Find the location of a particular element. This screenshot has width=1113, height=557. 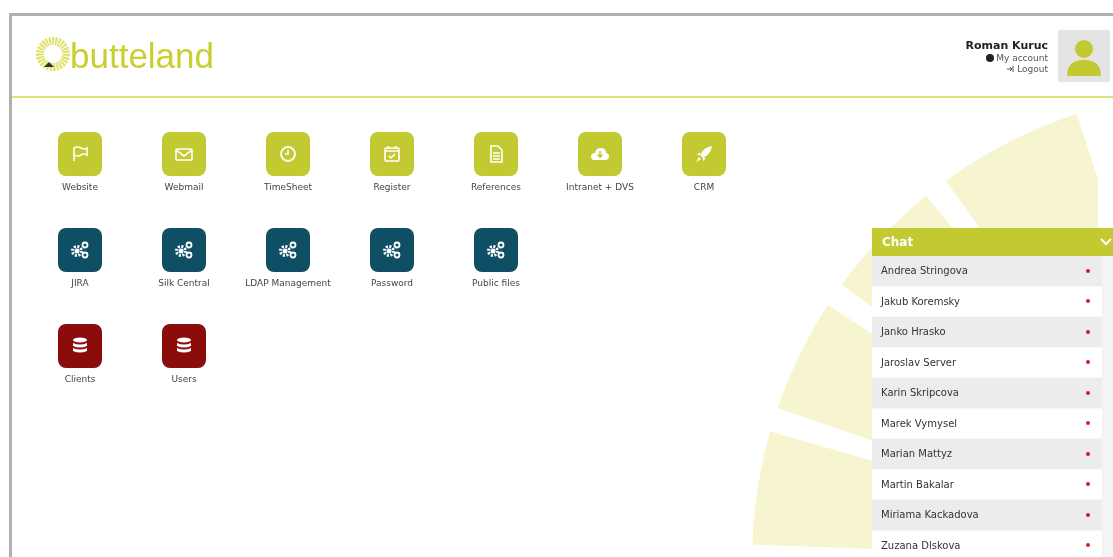

contact-name: Marek Vymysel is located at coordinates (919, 423).